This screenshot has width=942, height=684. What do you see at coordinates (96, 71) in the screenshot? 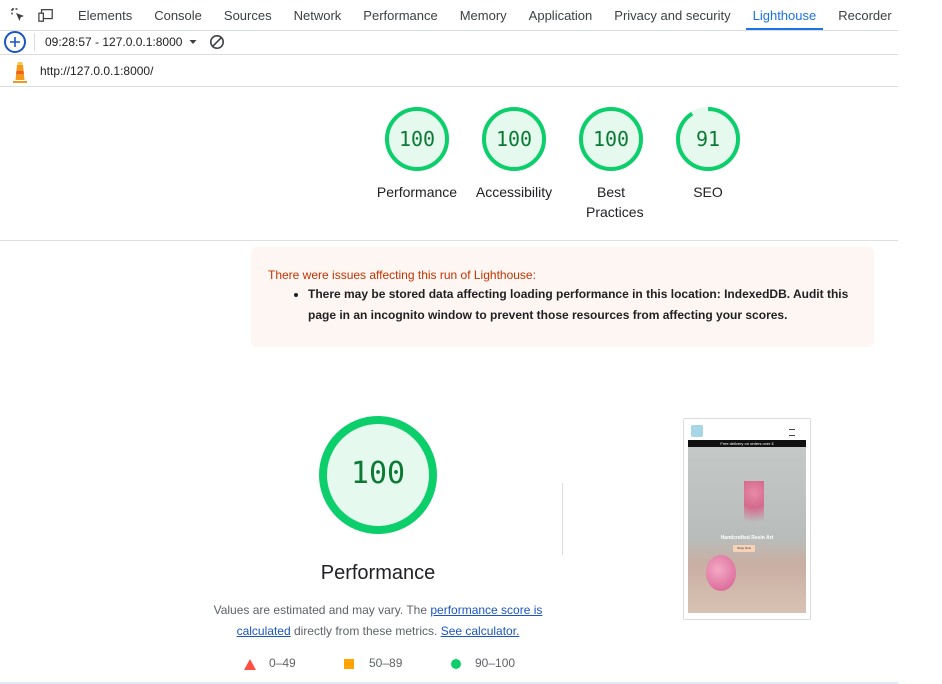
I see `report-url: http://127.0.0.1:8000/` at bounding box center [96, 71].